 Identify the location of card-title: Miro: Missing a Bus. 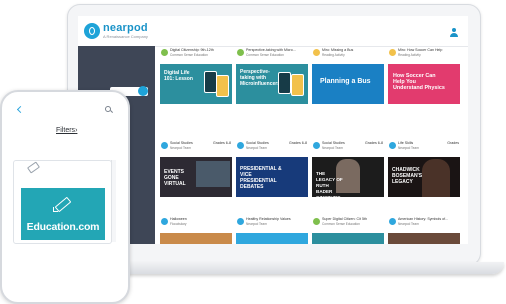
(338, 50).